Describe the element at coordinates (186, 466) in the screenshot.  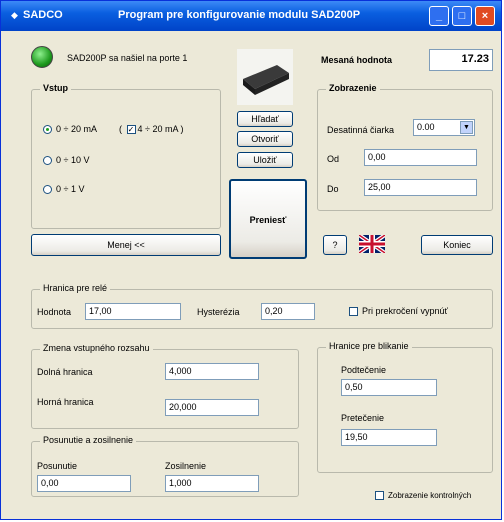
I see `gain-label: Zosilnenie` at that location.